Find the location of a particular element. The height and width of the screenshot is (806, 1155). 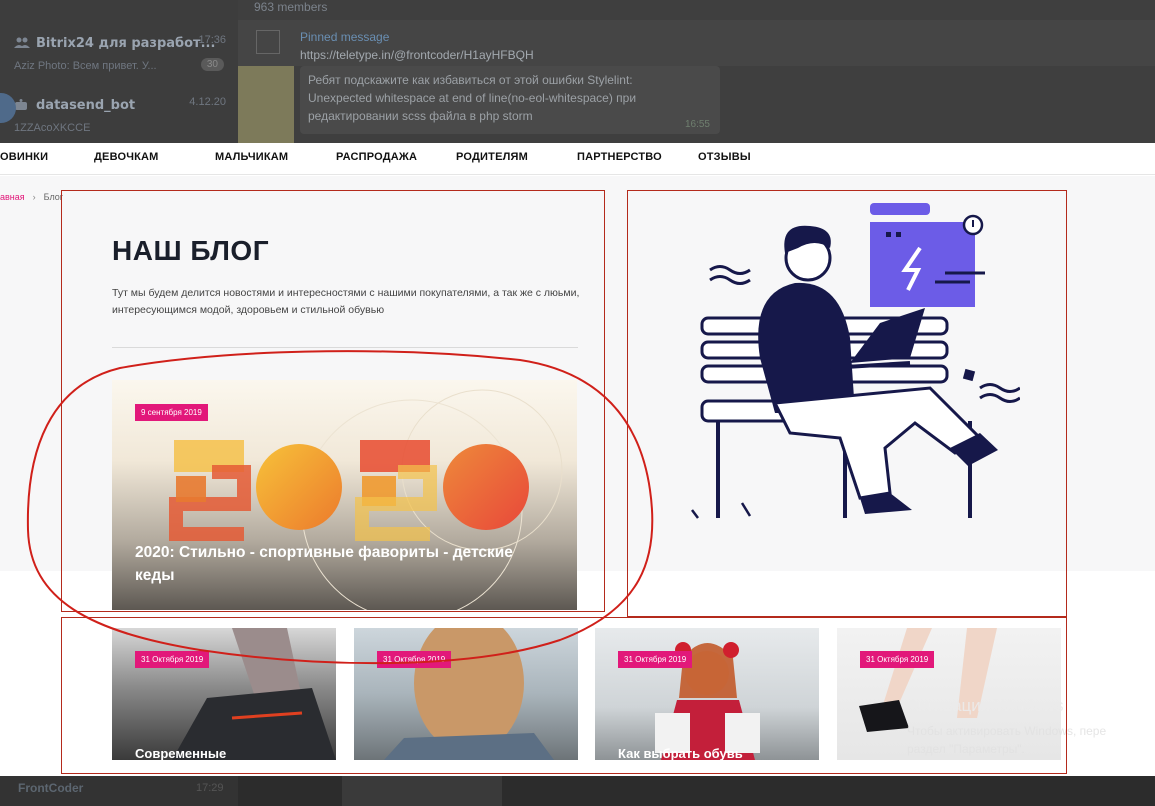

chat-time: 17:29 is located at coordinates (210, 788).